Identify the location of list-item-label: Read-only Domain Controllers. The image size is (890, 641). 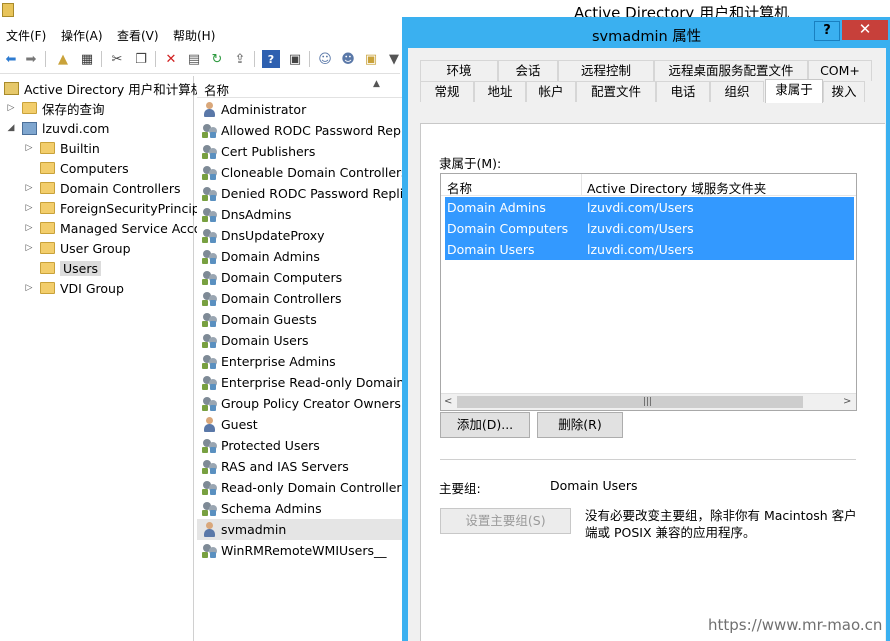
(312, 487).